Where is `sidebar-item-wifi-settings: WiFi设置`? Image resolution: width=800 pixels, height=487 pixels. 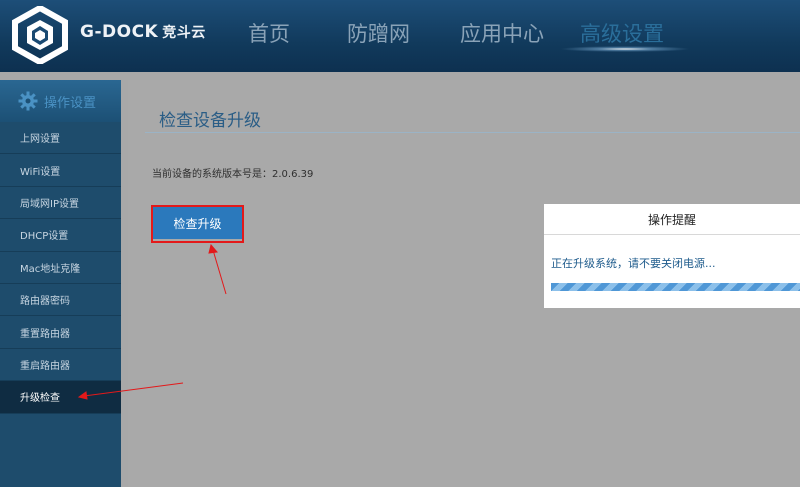
sidebar-item-wifi-settings: WiFi设置 is located at coordinates (60, 170).